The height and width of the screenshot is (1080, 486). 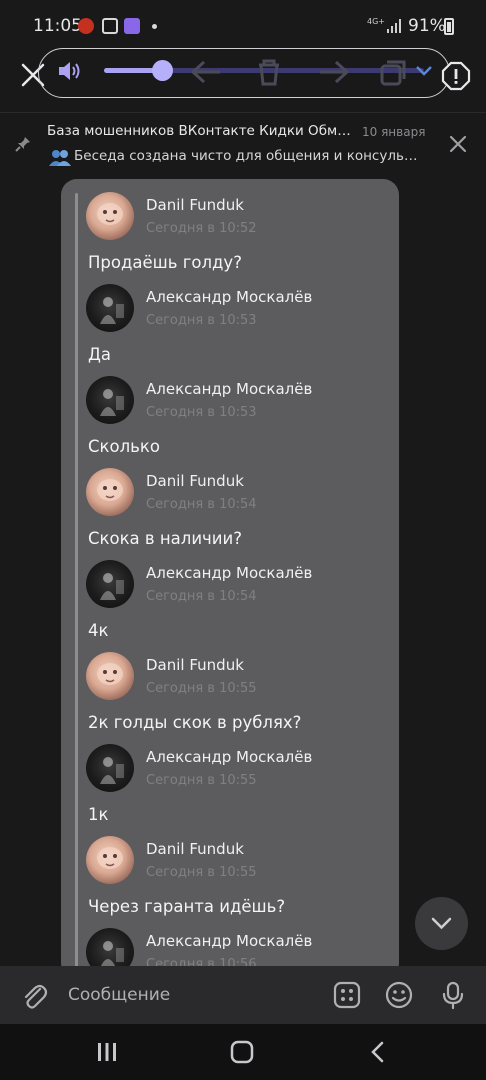 I want to click on app-icon, so click(x=132, y=26).